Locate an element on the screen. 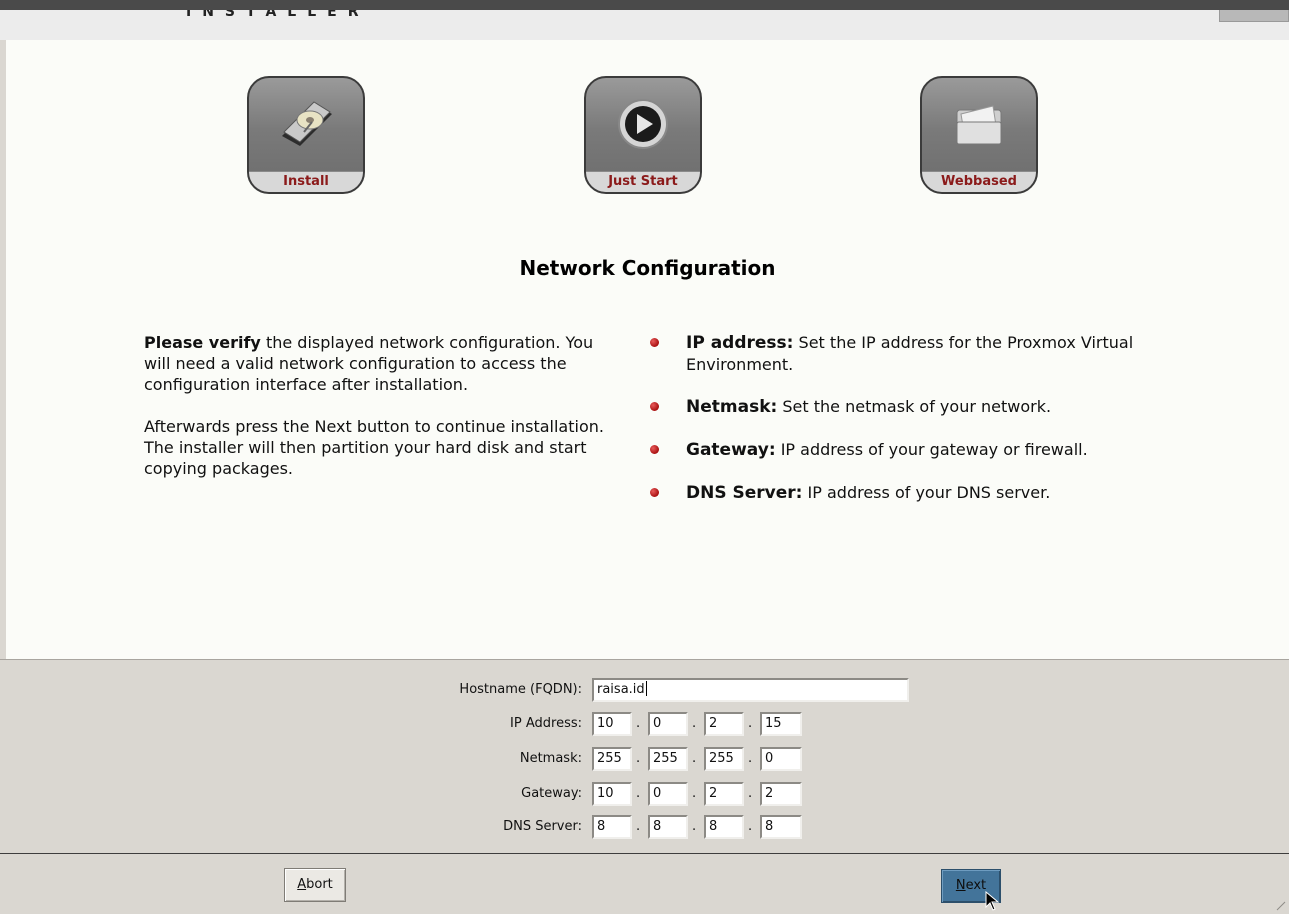 The width and height of the screenshot is (1289, 914). button-bar: Abort Next is located at coordinates (644, 884).